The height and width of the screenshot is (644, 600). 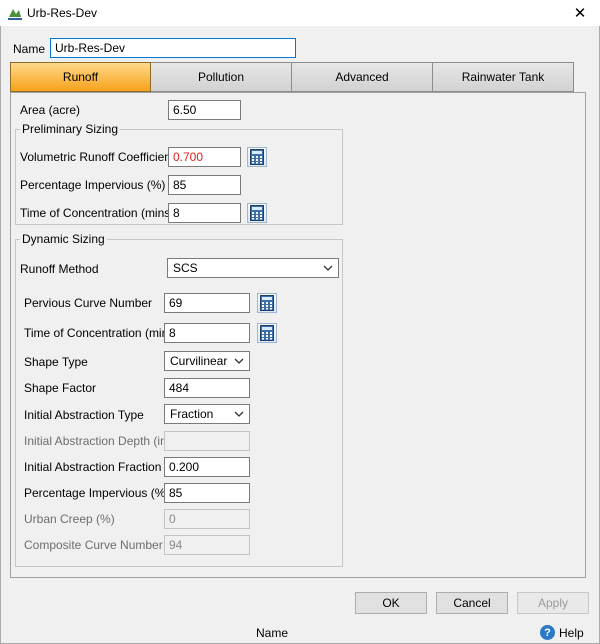 I want to click on help-link: ? Help, so click(x=562, y=632).